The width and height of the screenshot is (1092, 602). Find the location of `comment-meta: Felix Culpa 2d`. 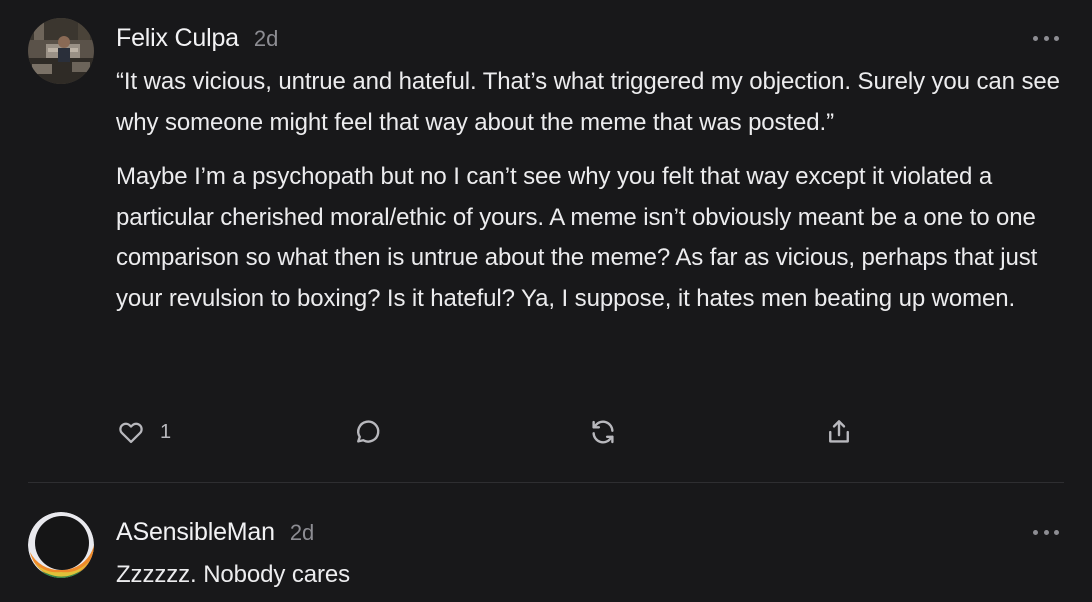

comment-meta: Felix Culpa 2d is located at coordinates (197, 38).